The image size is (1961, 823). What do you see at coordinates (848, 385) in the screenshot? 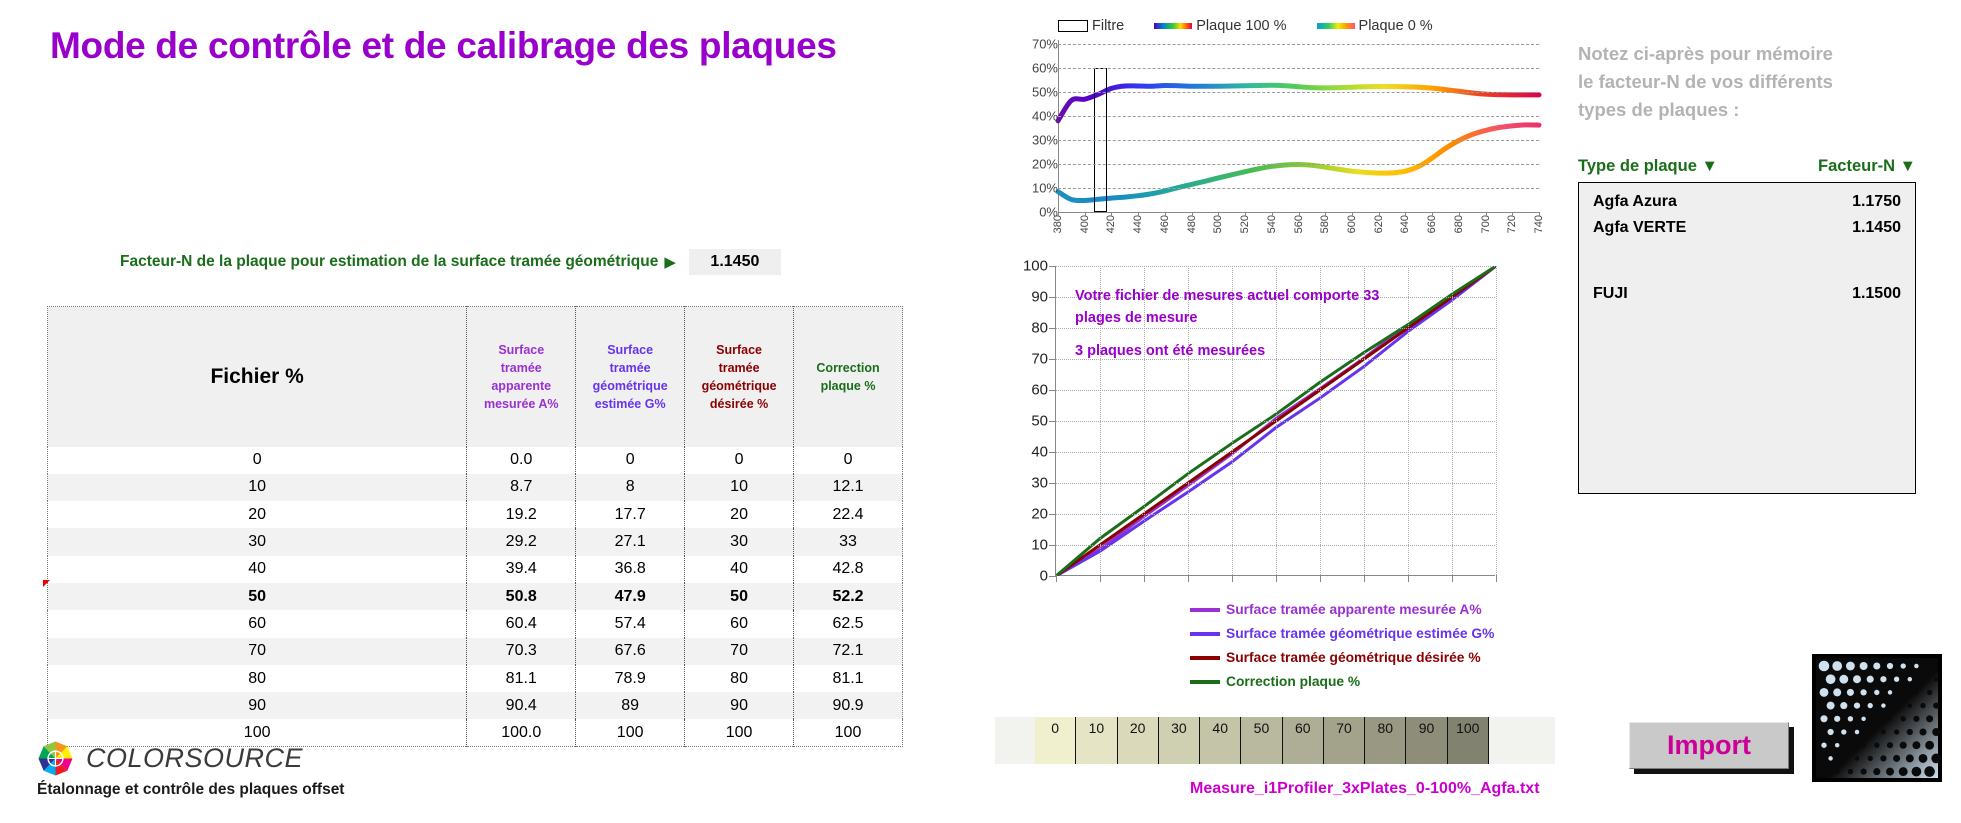
I see `hdr-line: plaque %` at bounding box center [848, 385].